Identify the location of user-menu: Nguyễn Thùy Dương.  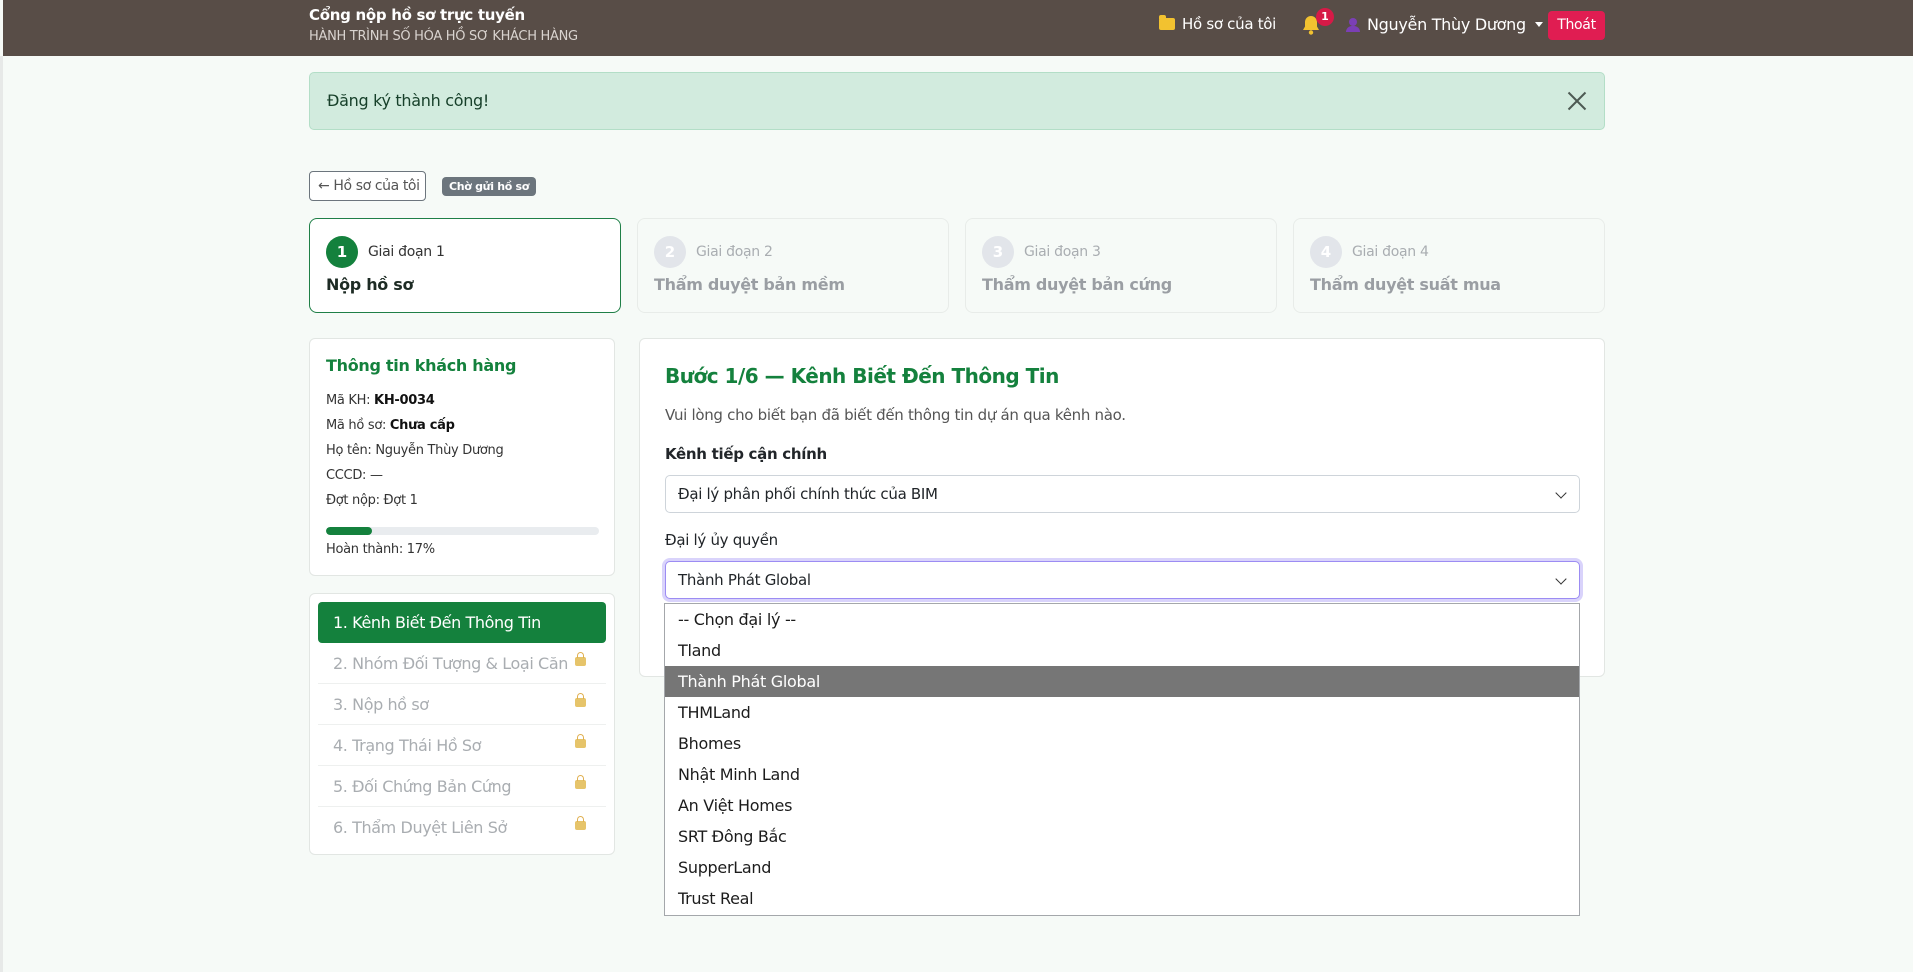
(1444, 24).